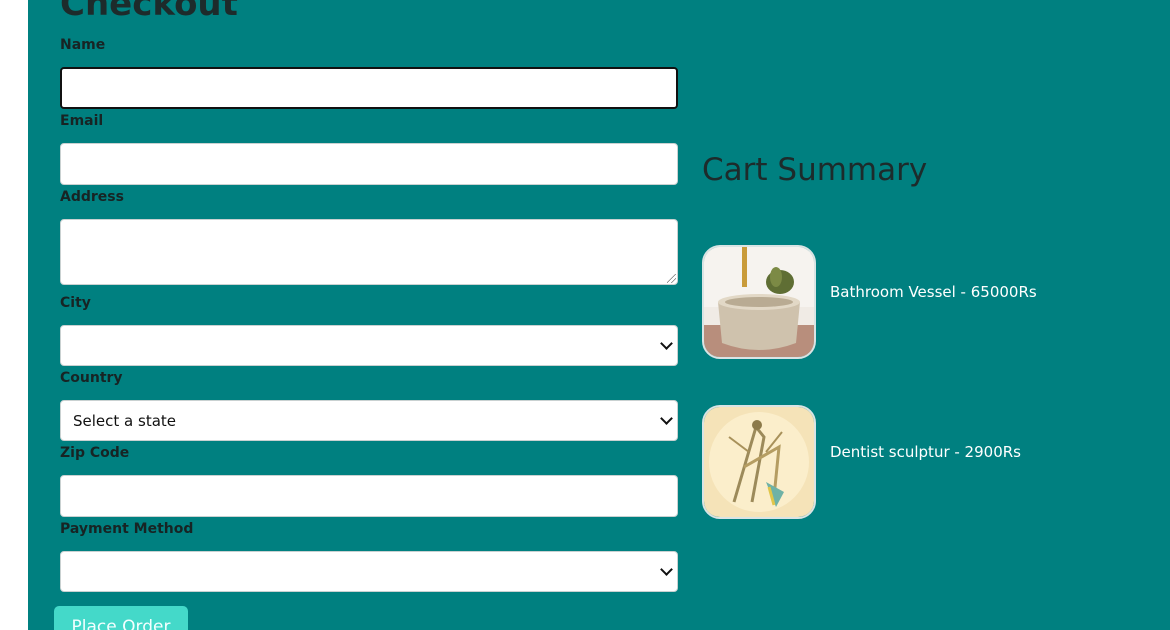 The image size is (1170, 630). I want to click on city-label: City, so click(75, 303).